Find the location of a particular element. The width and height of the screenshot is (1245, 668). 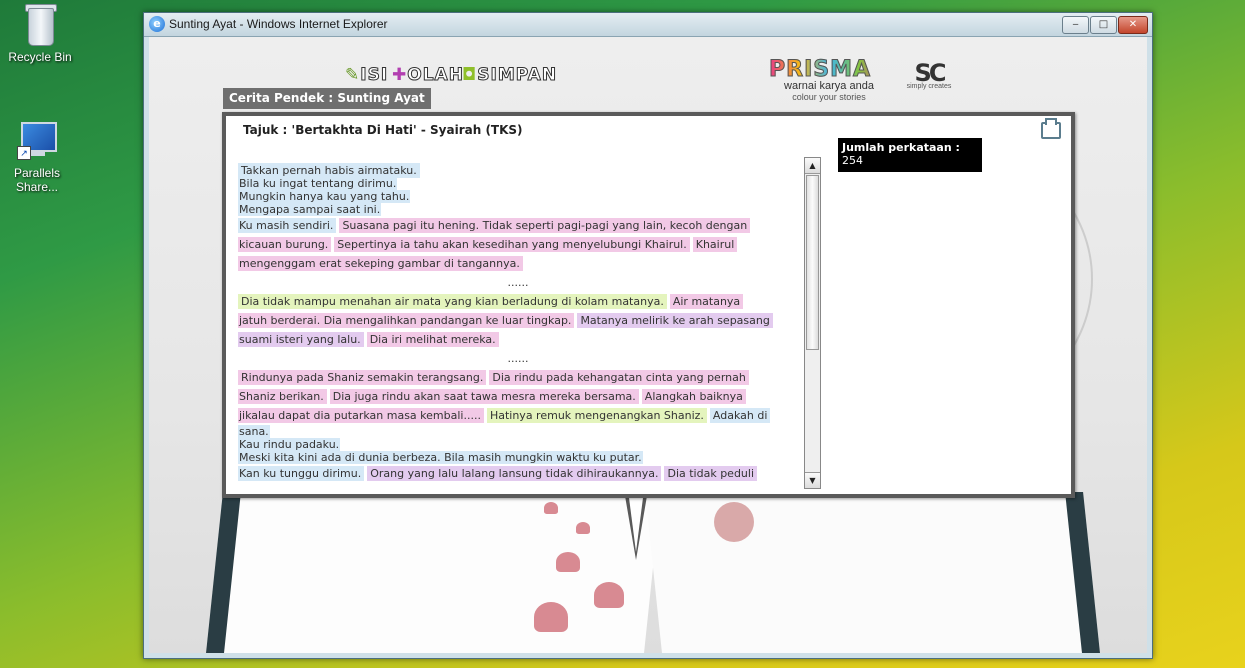

sentence: Kau rindu padaku. is located at coordinates (289, 444).